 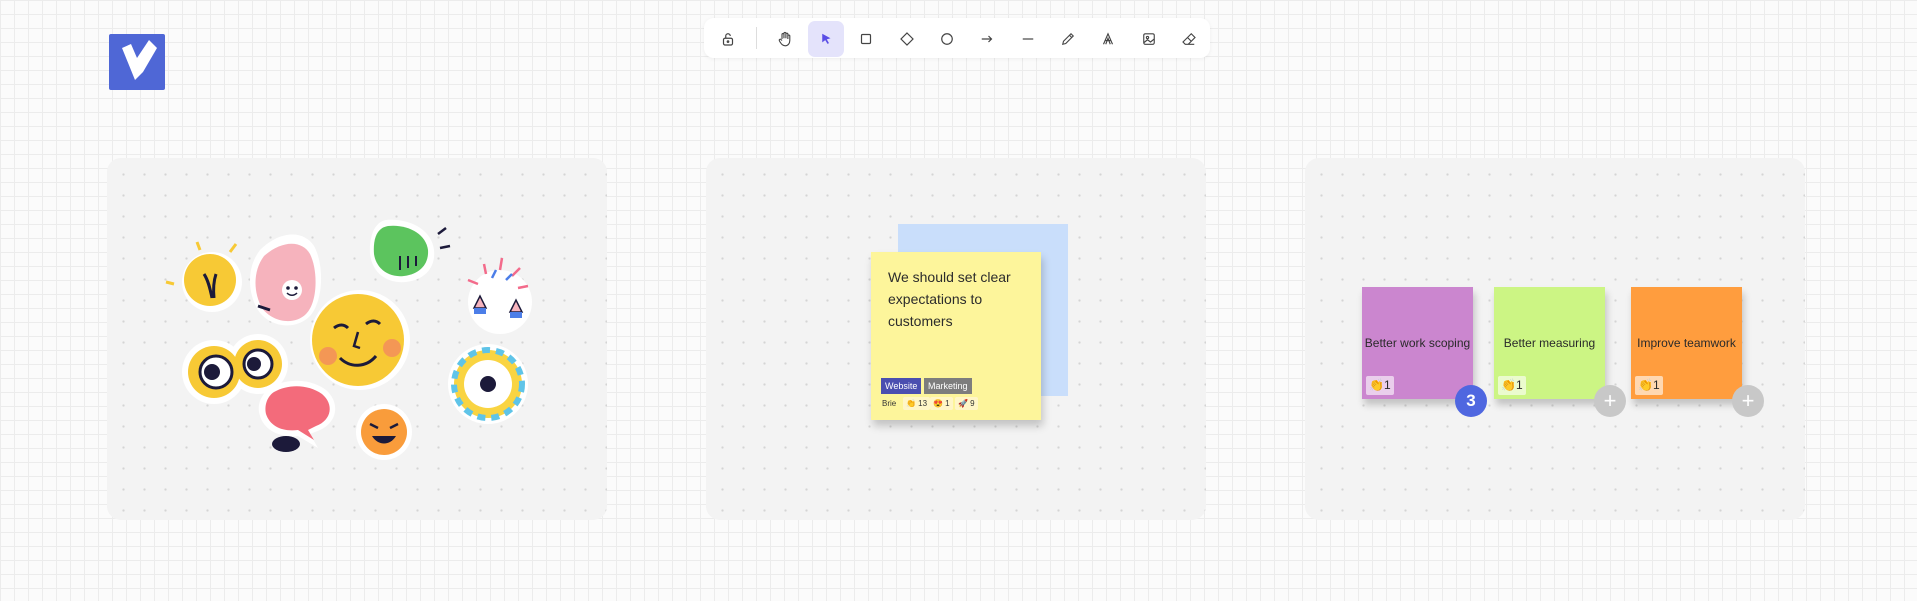 I want to click on vote-count-badge: 3, so click(x=1471, y=401).